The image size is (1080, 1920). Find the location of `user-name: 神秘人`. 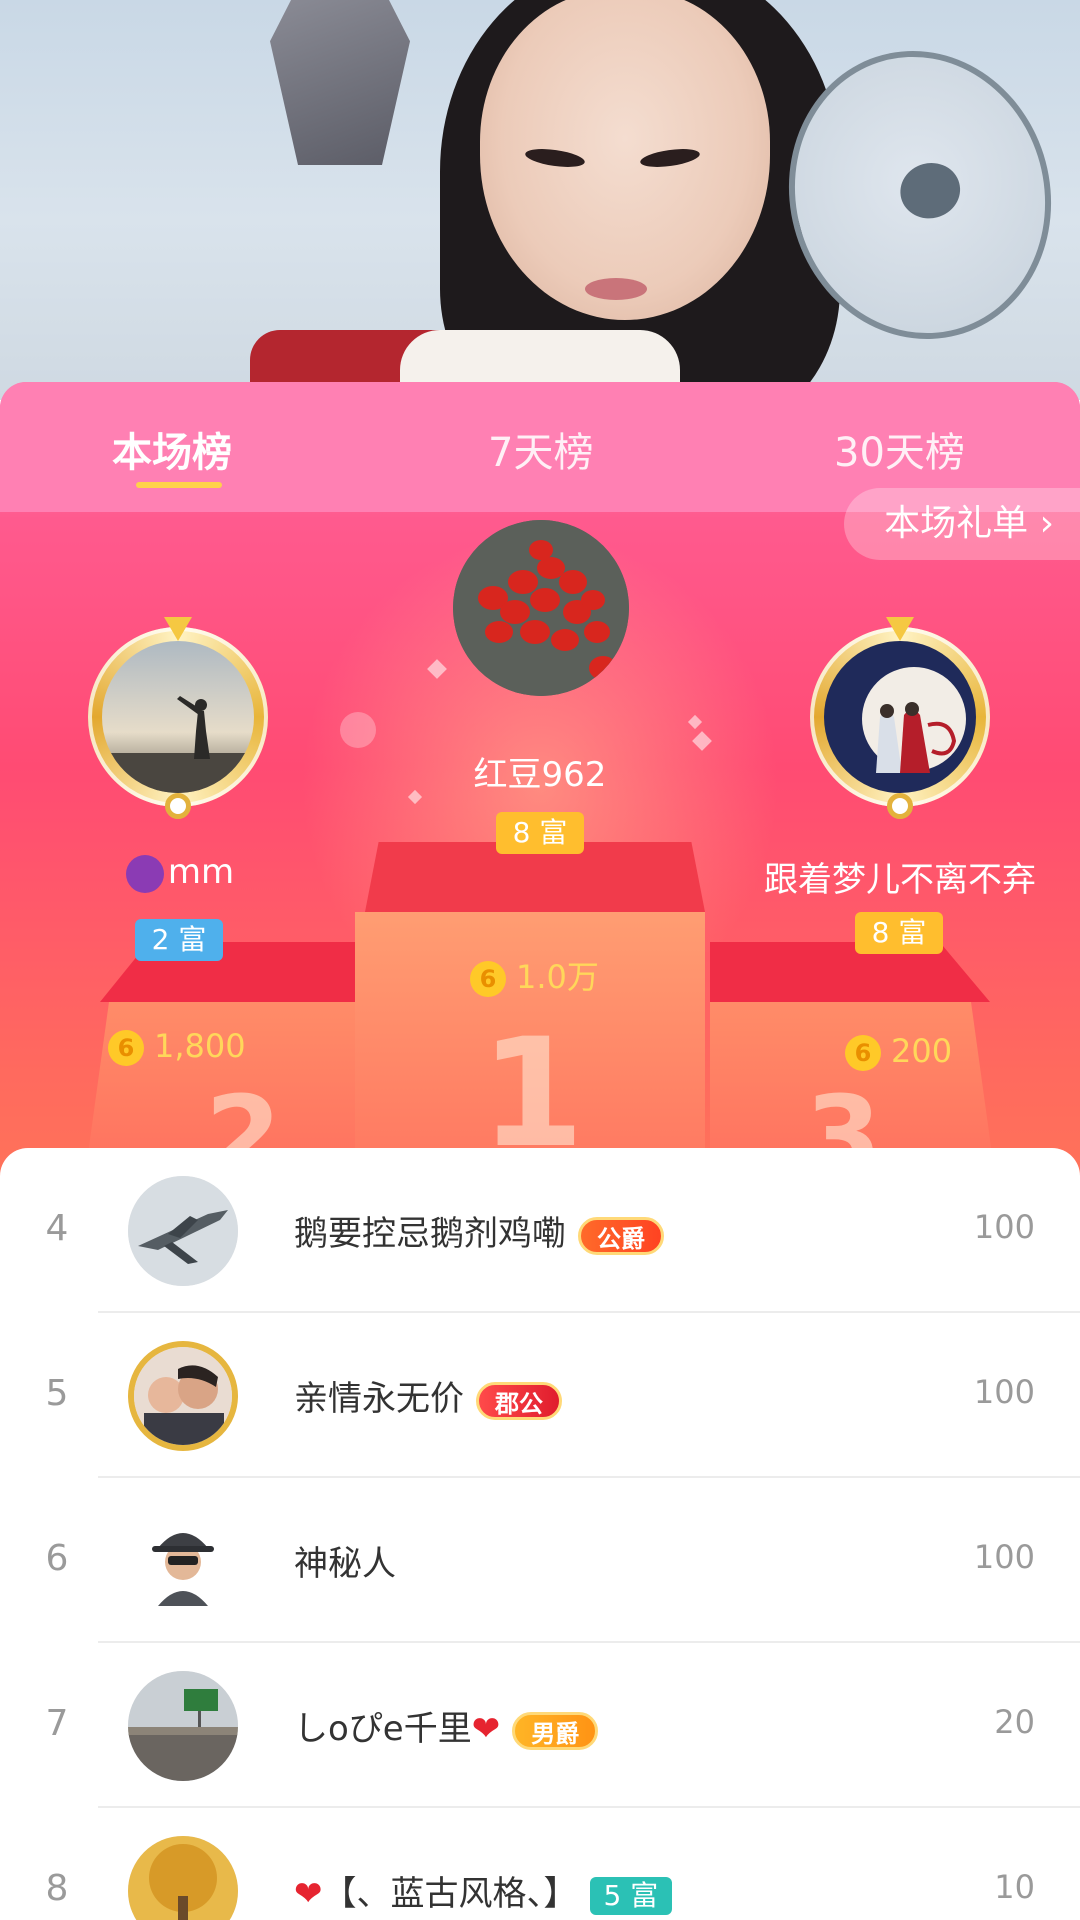

user-name: 神秘人 is located at coordinates (345, 1564).